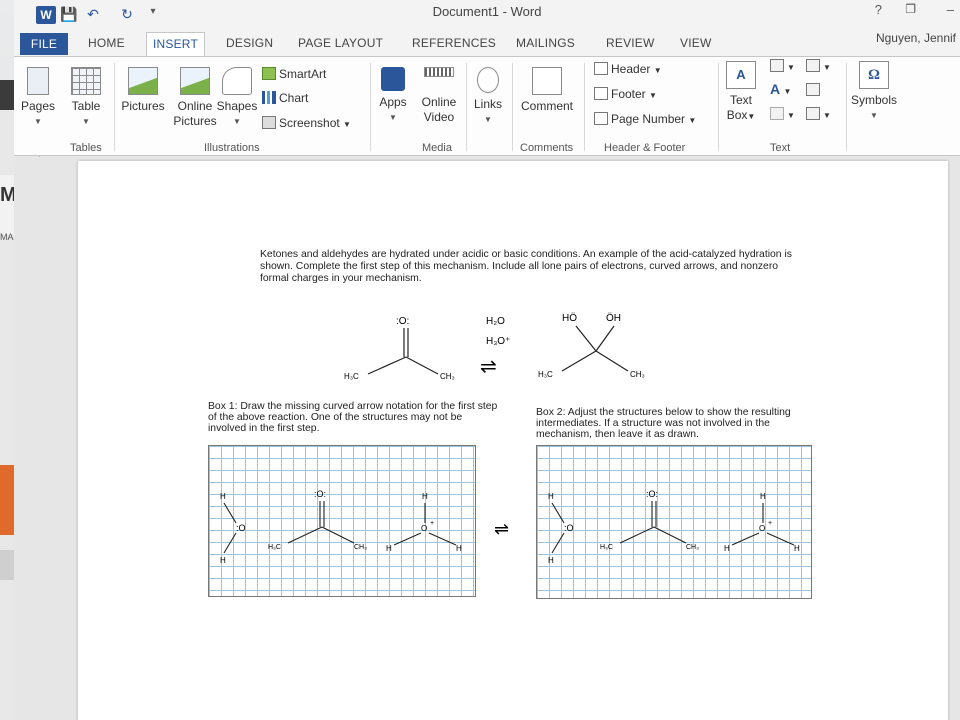 Image resolution: width=960 pixels, height=720 pixels. What do you see at coordinates (558, 543) in the screenshot?
I see `box2-water-bond-bottom` at bounding box center [558, 543].